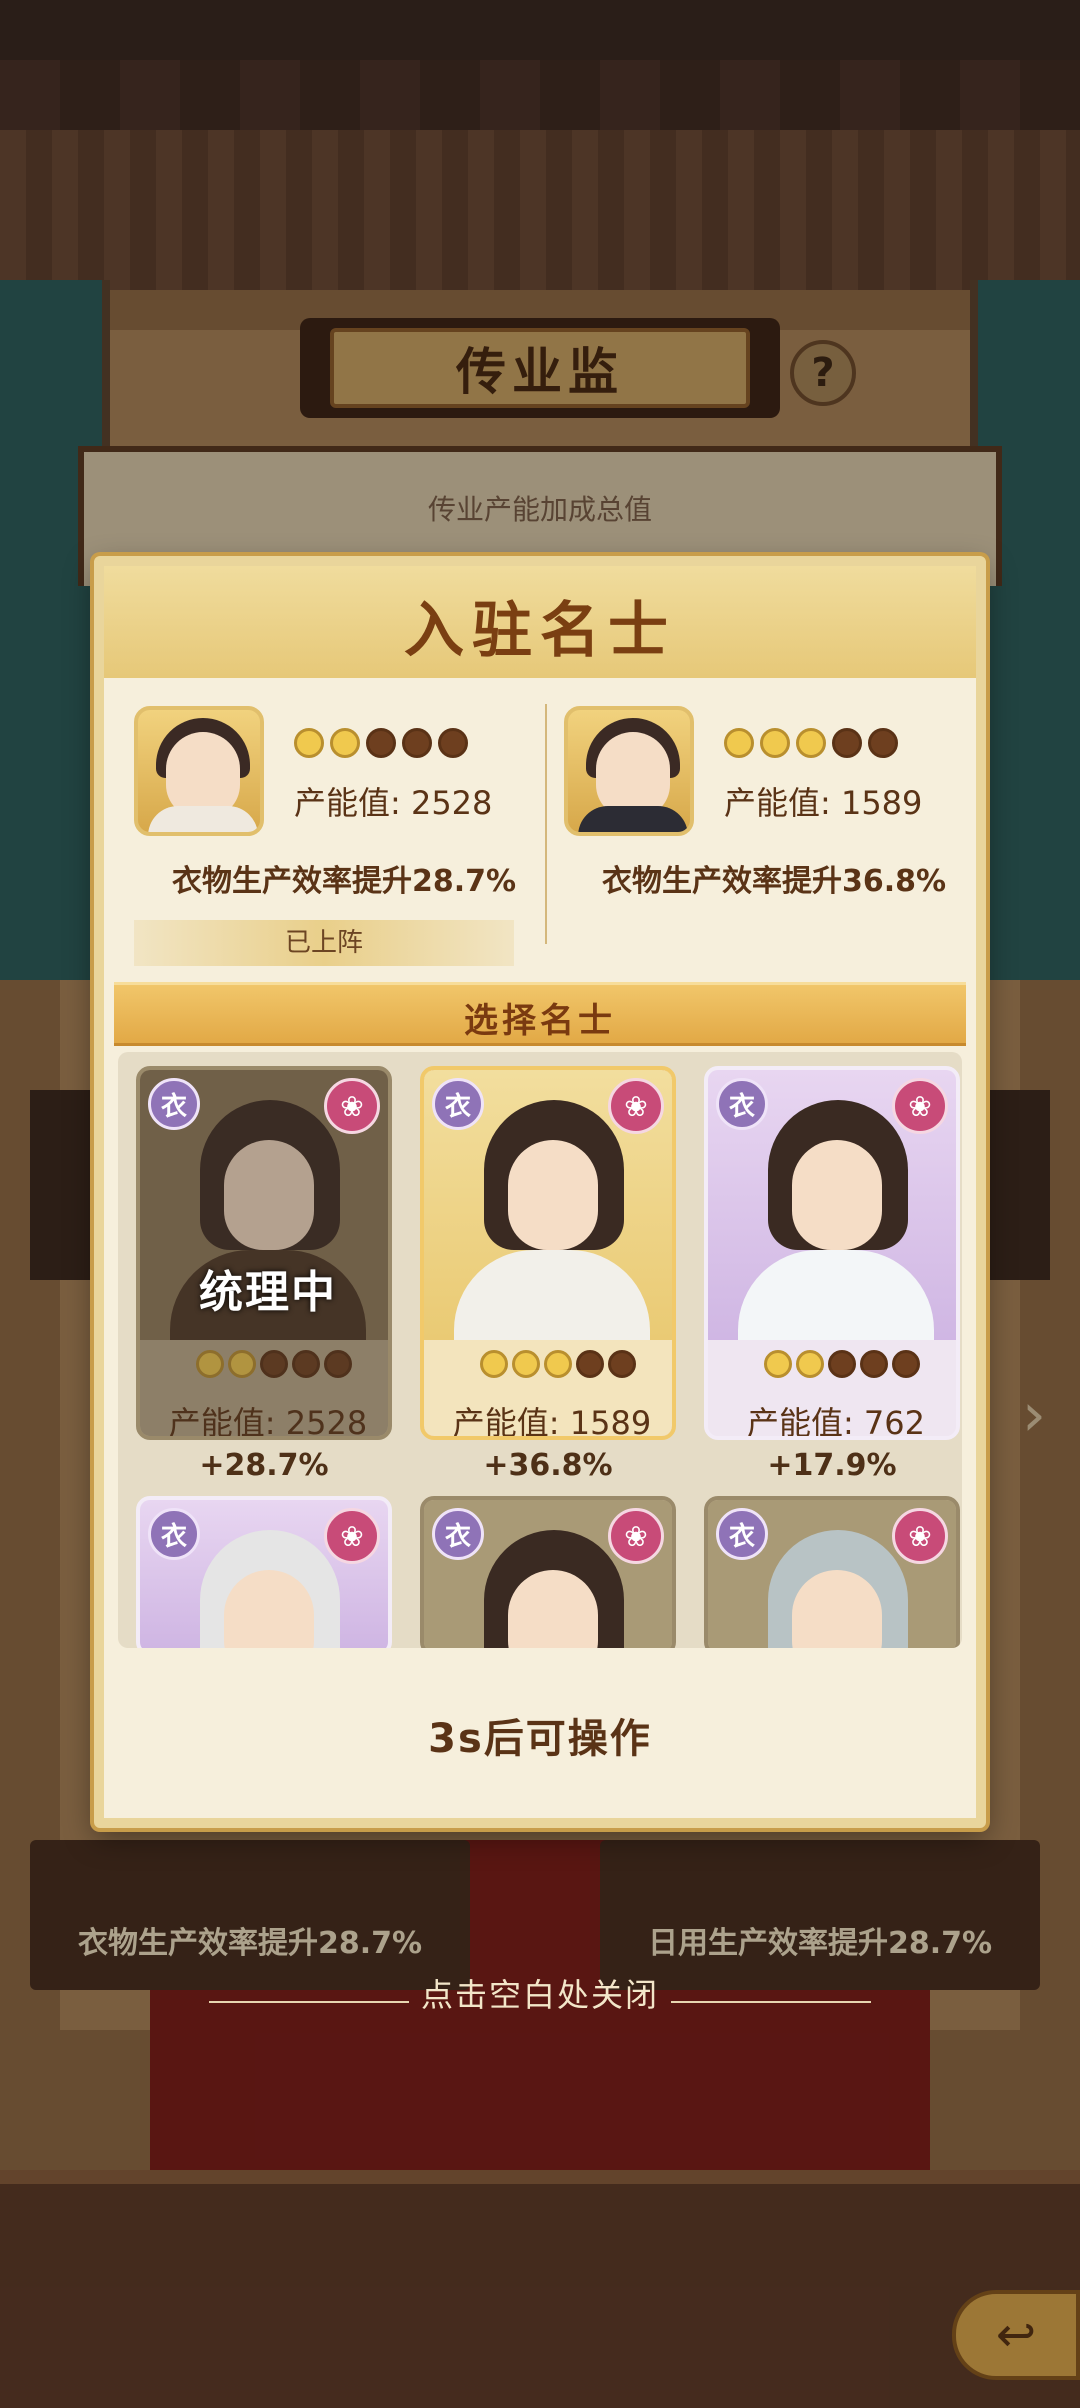 Image resolution: width=1080 pixels, height=2408 pixels. What do you see at coordinates (344, 881) in the screenshot?
I see `boost-text: 衣物生产效率提升28.7%` at bounding box center [344, 881].